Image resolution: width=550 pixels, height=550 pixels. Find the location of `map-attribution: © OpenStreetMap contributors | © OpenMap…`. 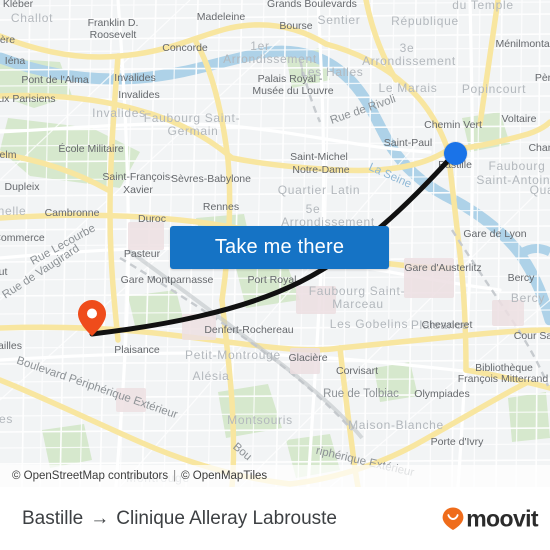

map-attribution: © OpenStreetMap contributors | © OpenMap… is located at coordinates (275, 476).